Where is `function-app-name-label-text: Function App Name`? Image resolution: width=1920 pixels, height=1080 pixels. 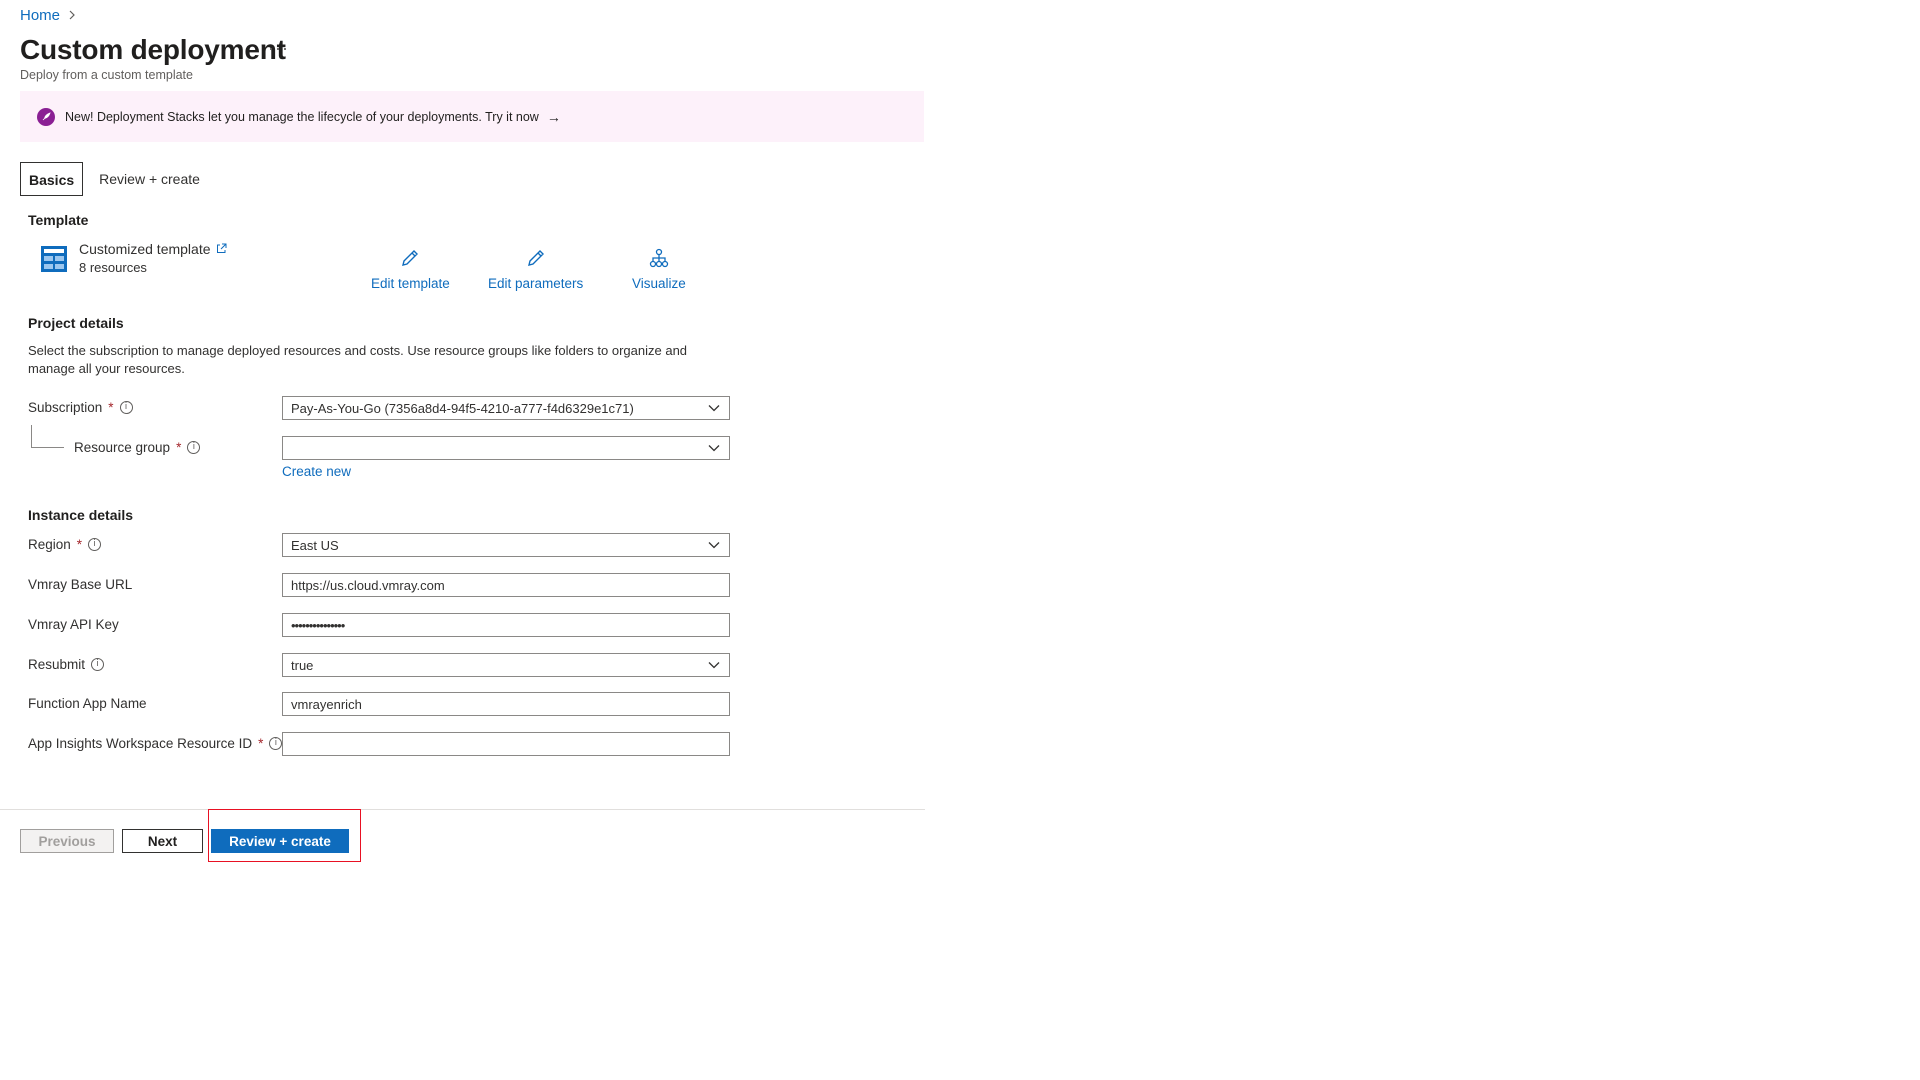
function-app-name-label-text: Function App Name is located at coordinates (87, 703).